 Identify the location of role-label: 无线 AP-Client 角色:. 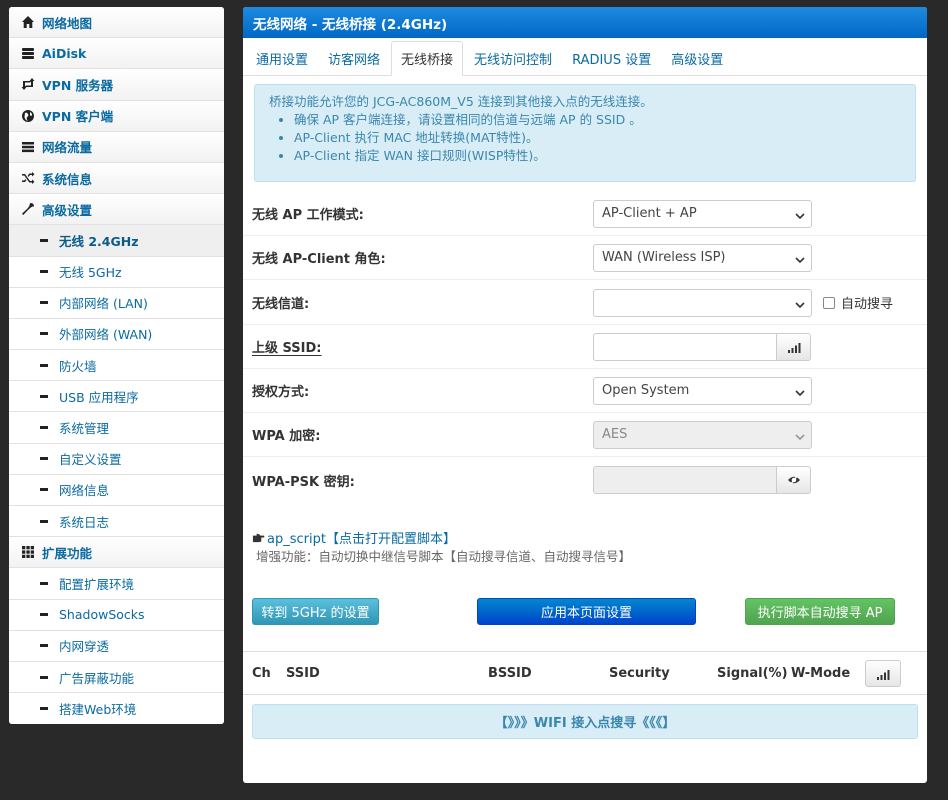
(319, 259).